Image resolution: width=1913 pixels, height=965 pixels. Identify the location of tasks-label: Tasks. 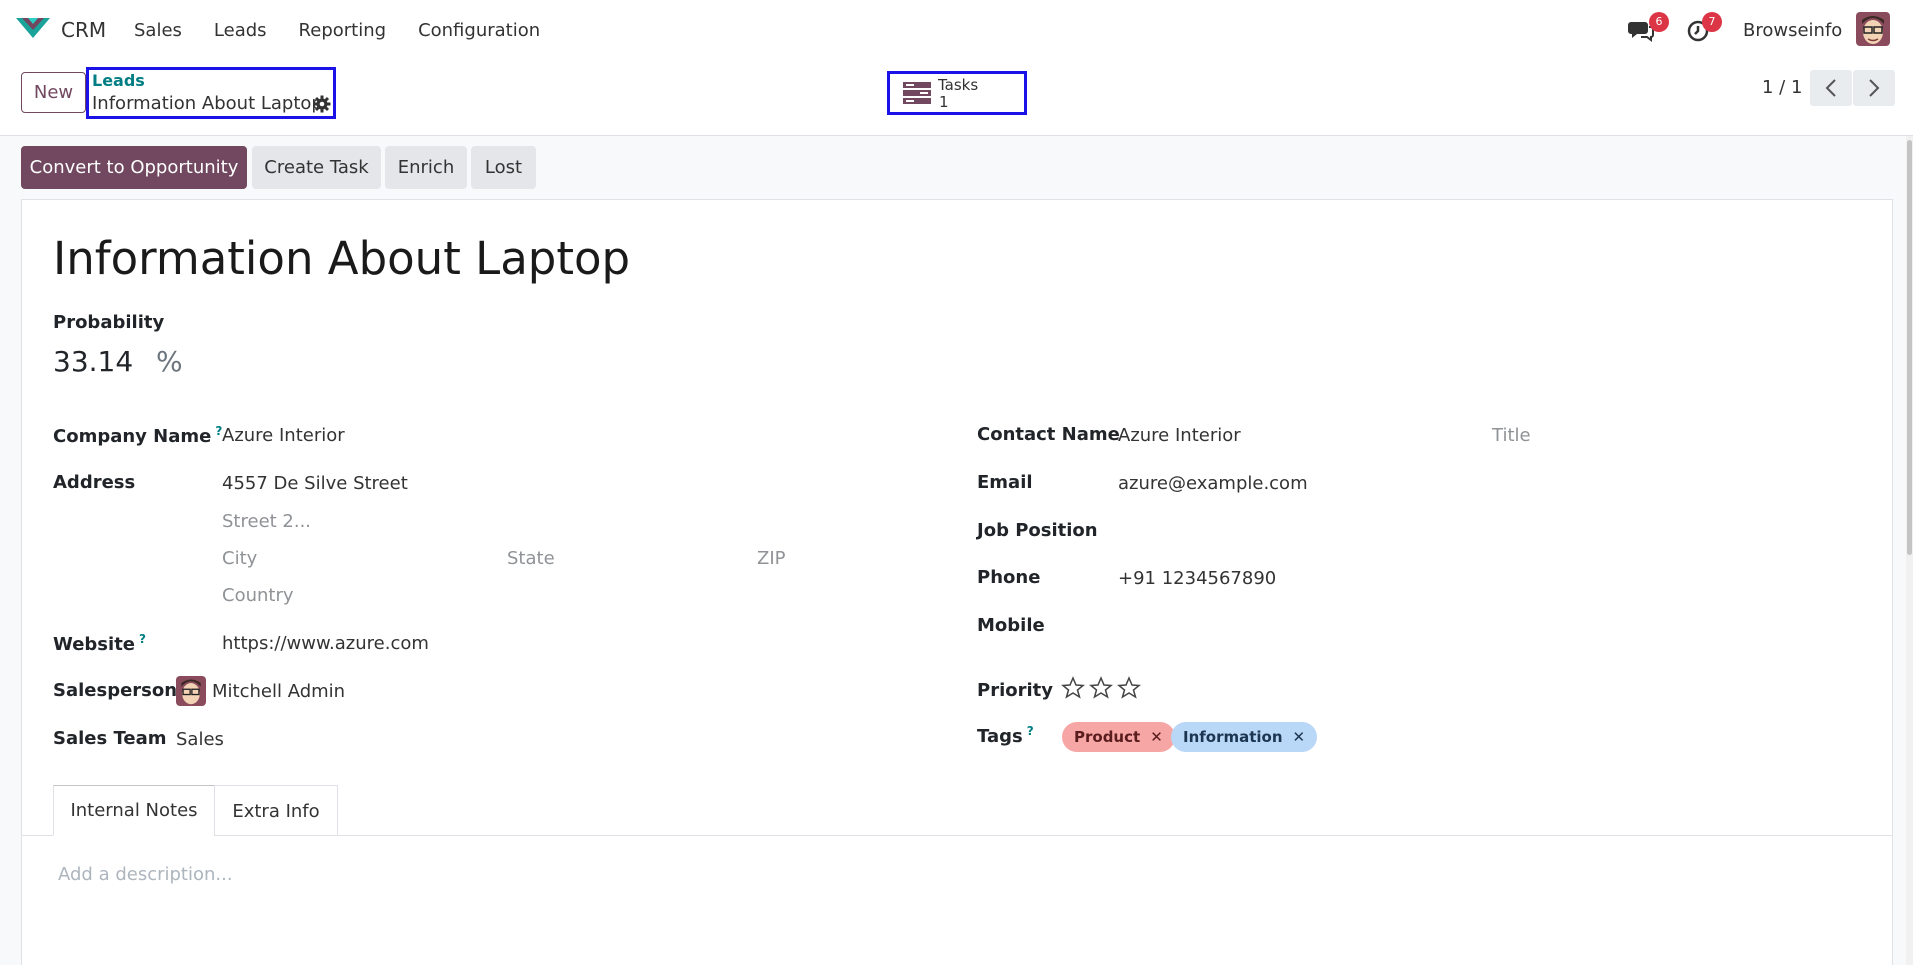
(958, 85).